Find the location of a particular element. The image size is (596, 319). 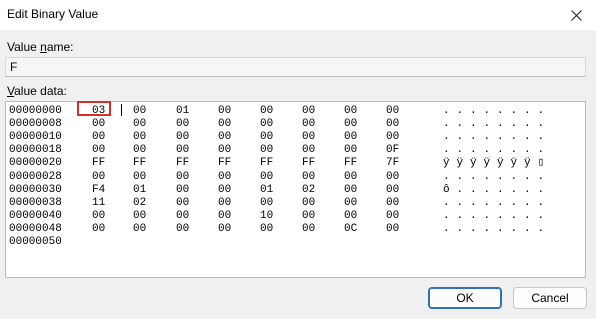

cancel-button: Cancel is located at coordinates (550, 298).